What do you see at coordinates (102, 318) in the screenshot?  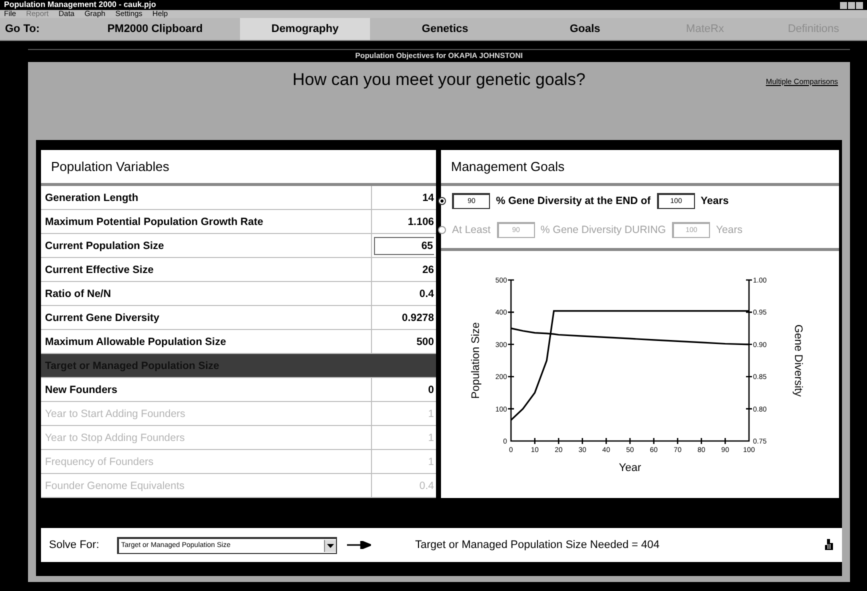 I see `variable-label: Current Gene Diversity` at bounding box center [102, 318].